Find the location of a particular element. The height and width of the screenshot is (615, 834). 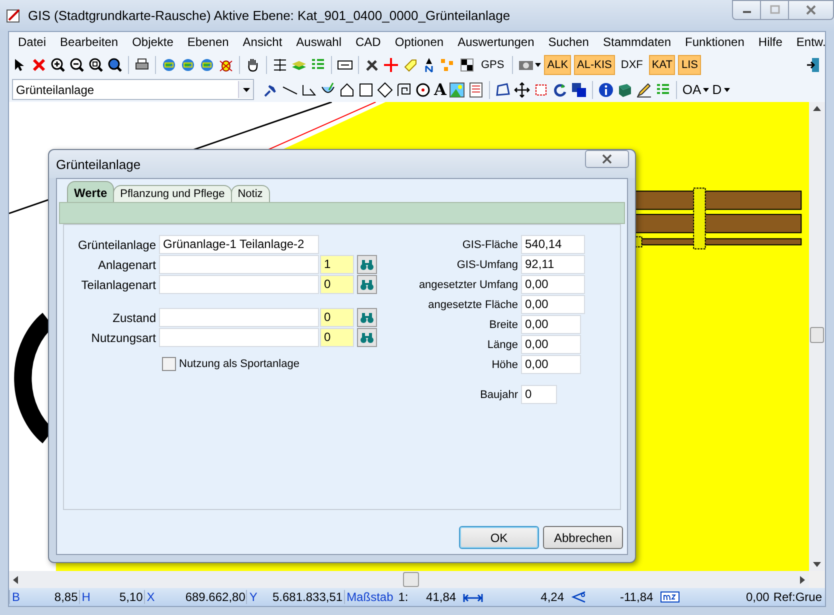

menu-item: Stammdaten is located at coordinates (637, 42).